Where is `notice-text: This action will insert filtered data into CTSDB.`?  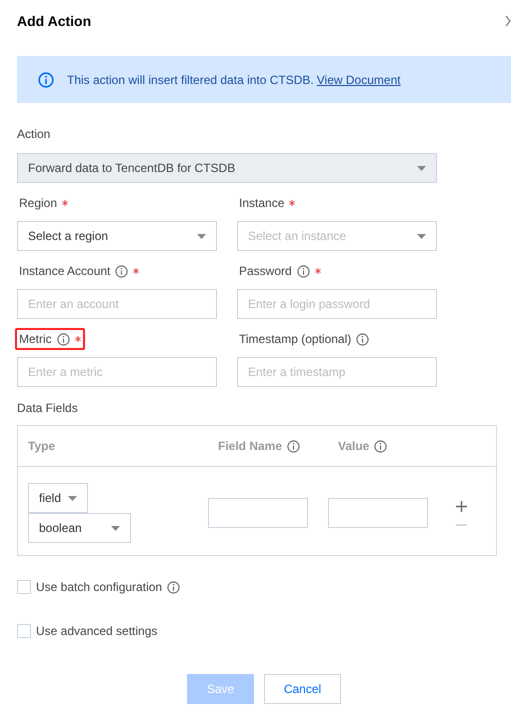
notice-text: This action will insert filtered data into CTSDB. is located at coordinates (190, 79).